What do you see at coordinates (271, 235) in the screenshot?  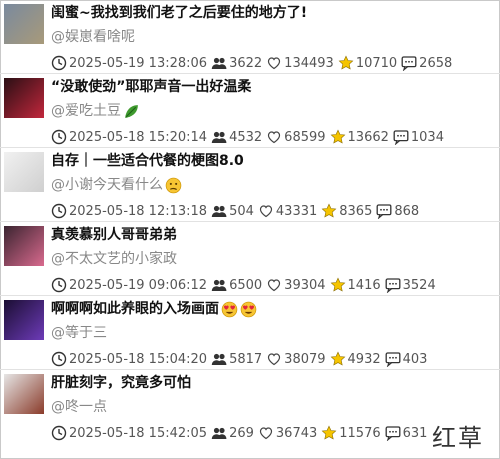 I see `item-title: 真羡慕别人哥哥弟弟` at bounding box center [271, 235].